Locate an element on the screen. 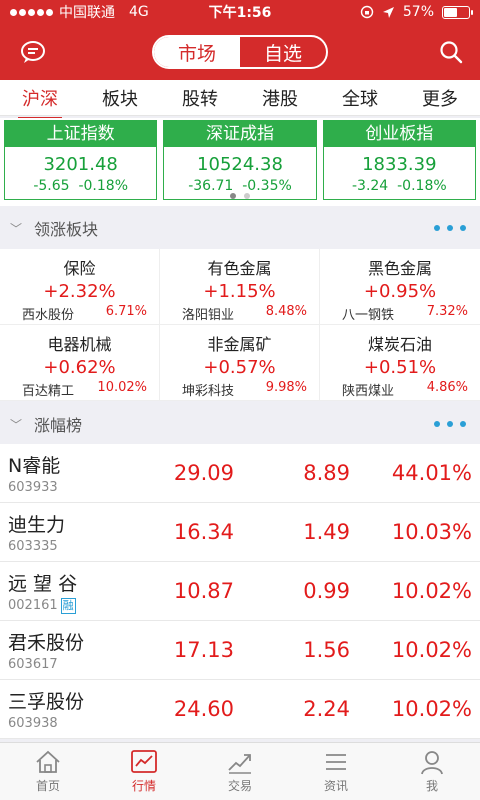 This screenshot has height=800, width=480. sector-cell: 非金属矿 +0.57% 坤彩科技 9.98% is located at coordinates (240, 363).